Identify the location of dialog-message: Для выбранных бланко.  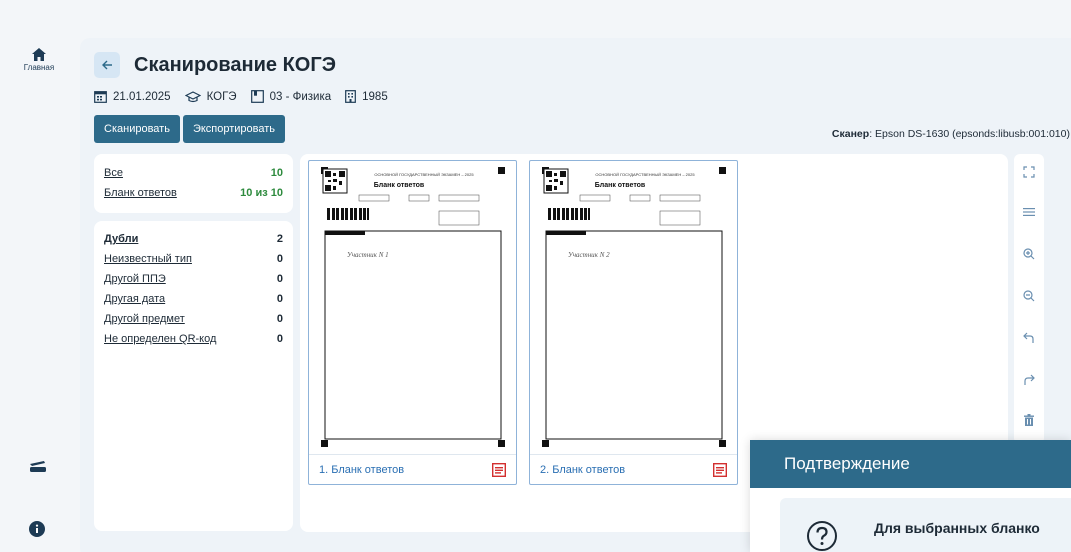
(957, 528).